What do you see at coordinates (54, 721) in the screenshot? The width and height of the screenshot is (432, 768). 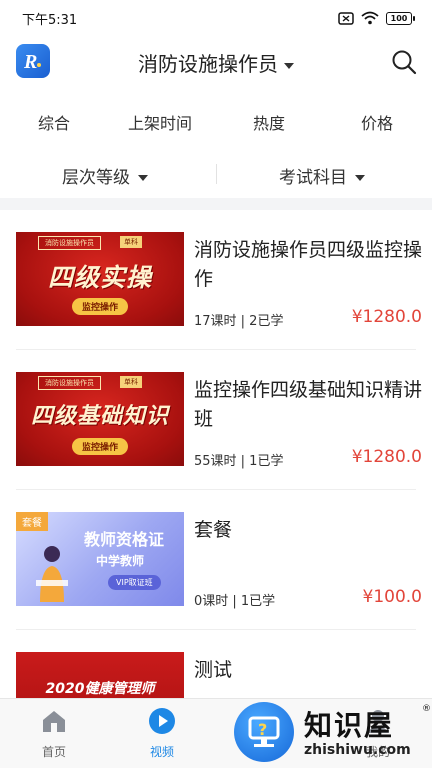 I see `home-icon` at bounding box center [54, 721].